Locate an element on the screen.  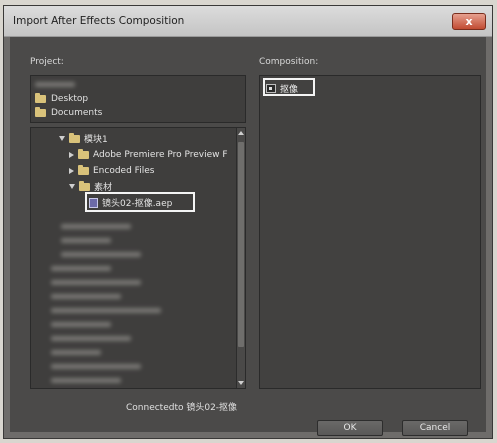
ok-button: OK is located at coordinates (350, 428).